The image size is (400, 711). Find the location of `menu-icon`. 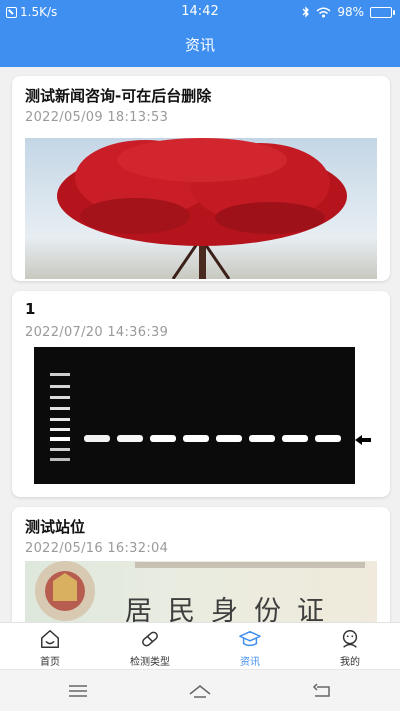

menu-icon is located at coordinates (78, 691).